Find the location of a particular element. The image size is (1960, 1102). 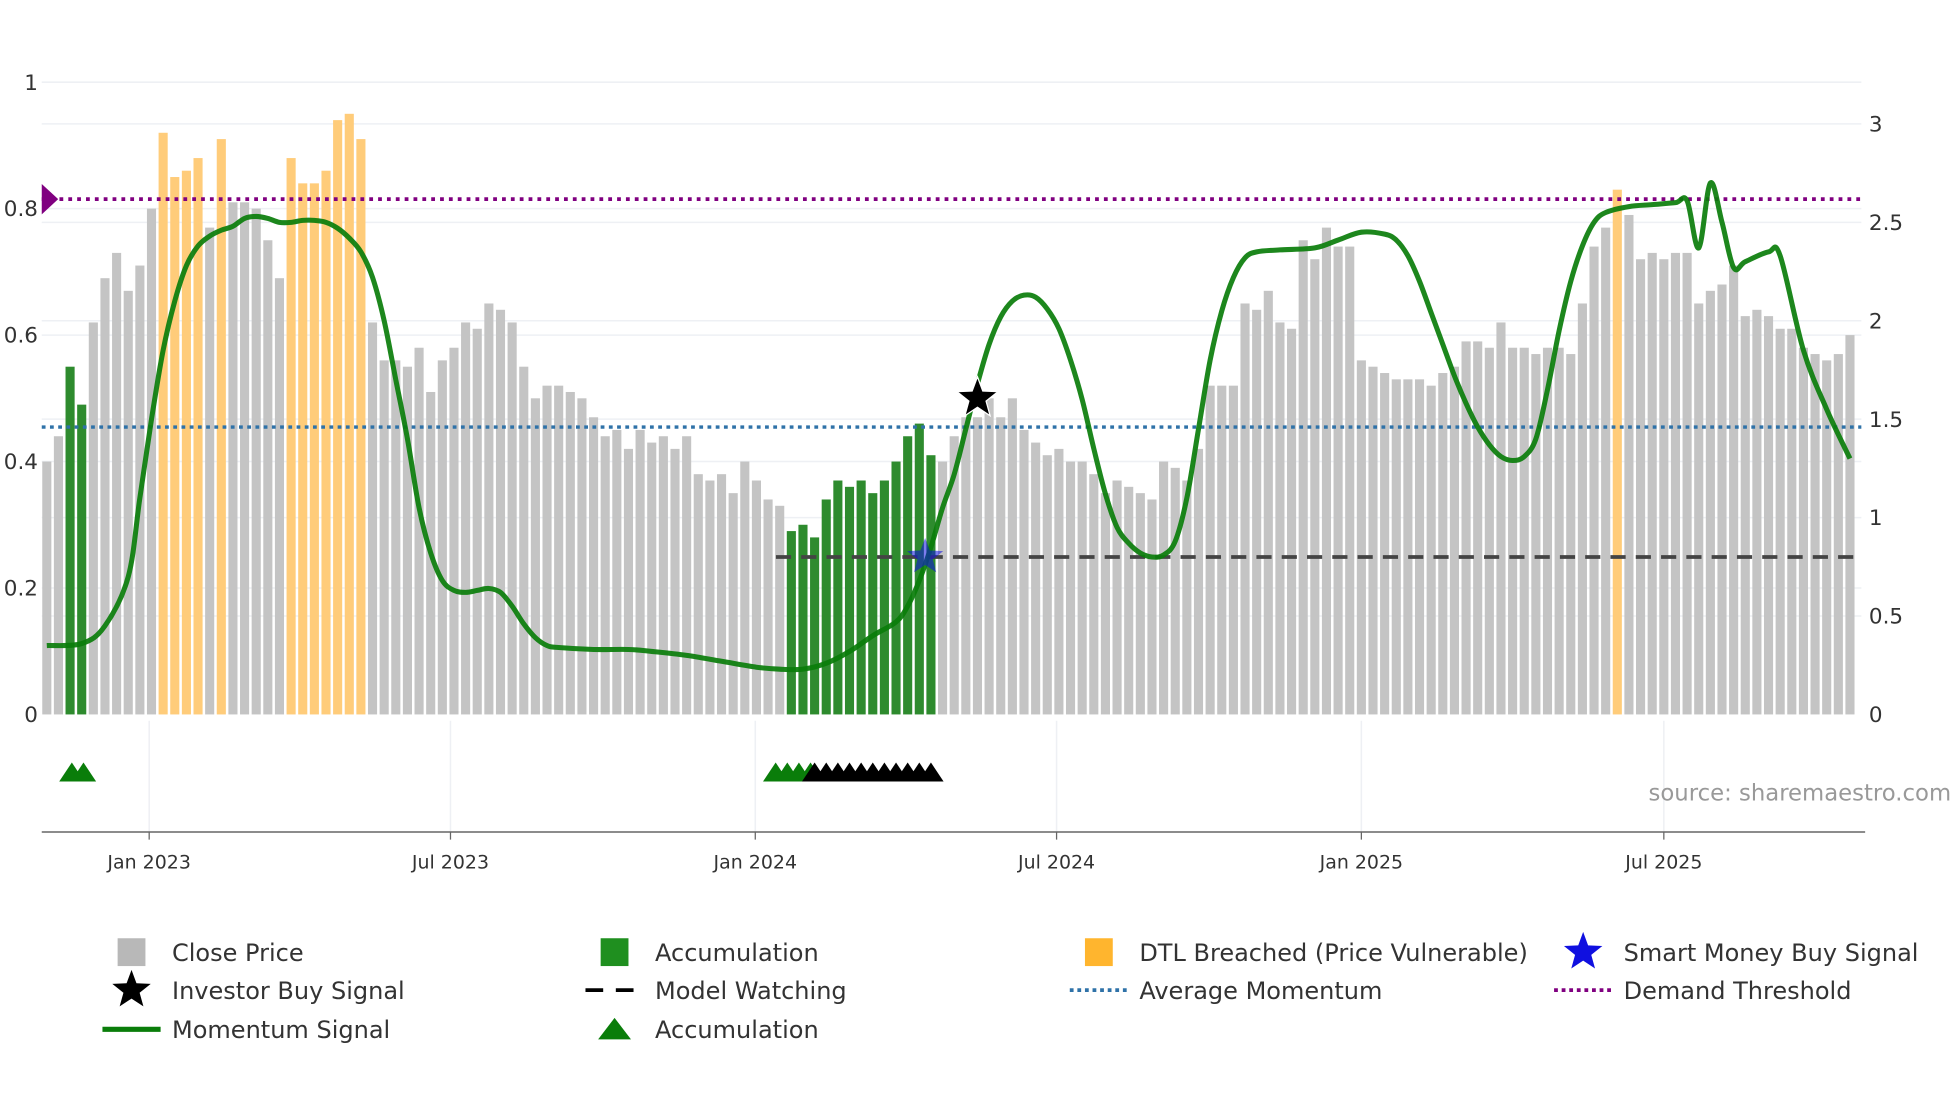

right-axis-tick-label: 1.5 is located at coordinates (1886, 420).